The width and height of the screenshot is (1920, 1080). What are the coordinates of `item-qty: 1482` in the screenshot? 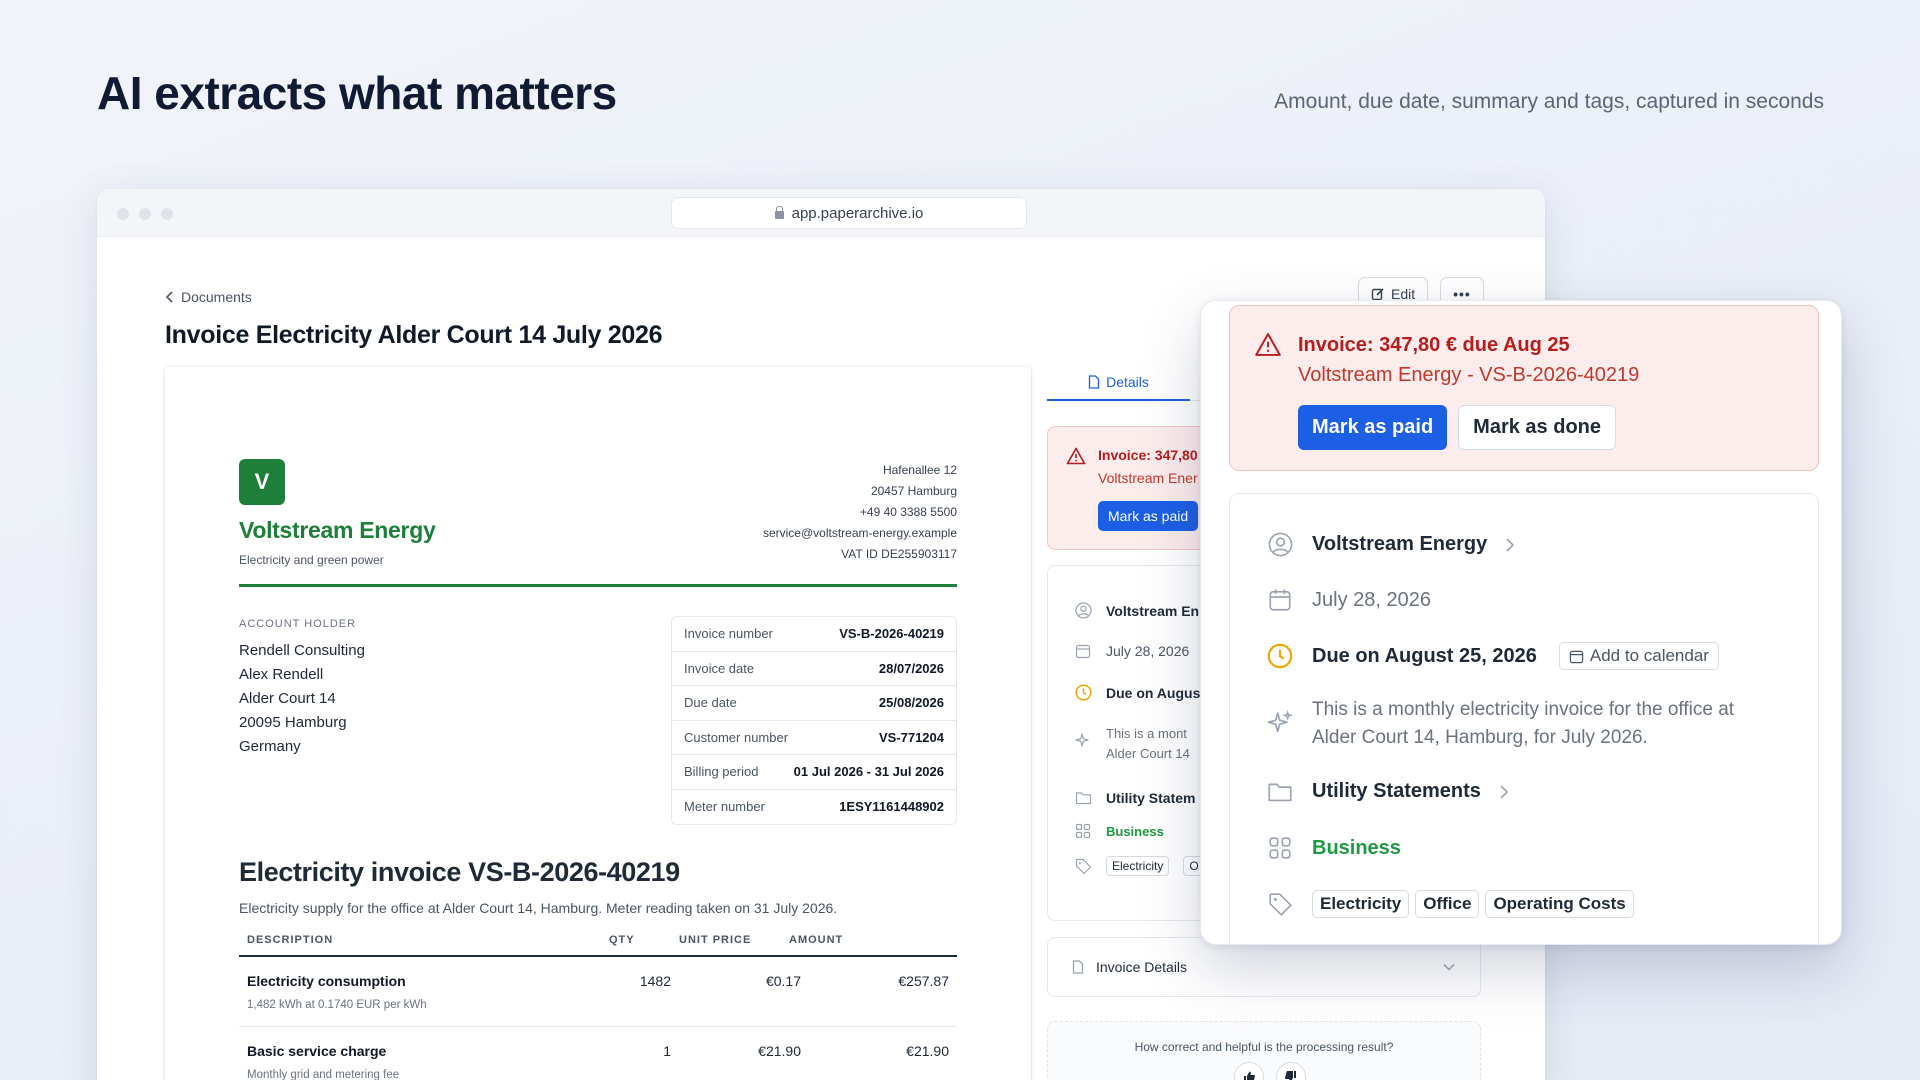 It's located at (655, 981).